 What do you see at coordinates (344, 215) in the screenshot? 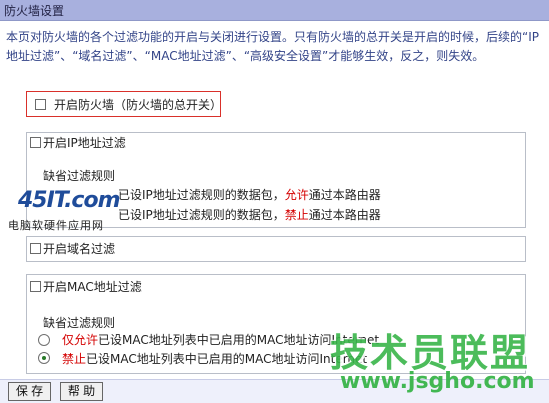
I see `ip-rule-deny-suffix: 通过本路由器` at bounding box center [344, 215].